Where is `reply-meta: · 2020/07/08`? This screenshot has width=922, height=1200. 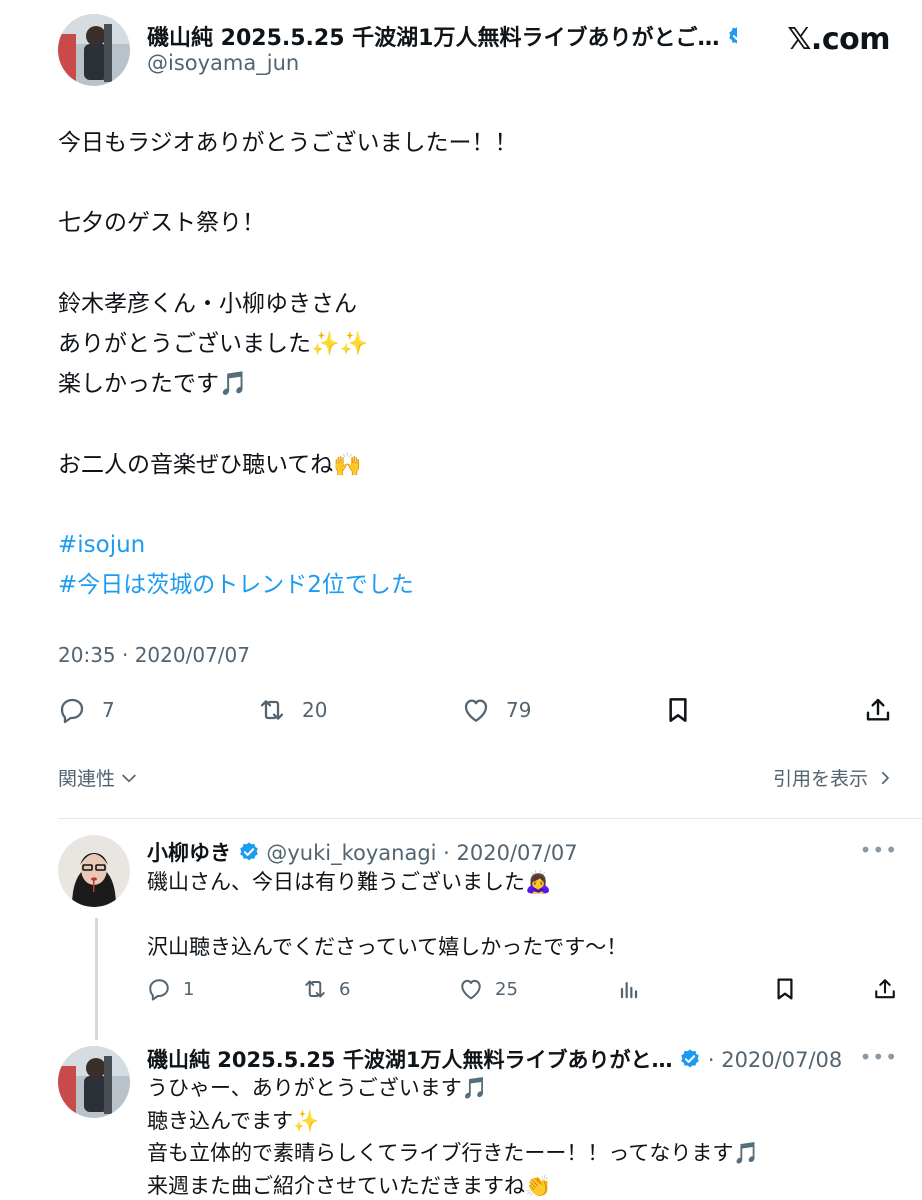
reply-meta: · 2020/07/08 is located at coordinates (775, 1060).